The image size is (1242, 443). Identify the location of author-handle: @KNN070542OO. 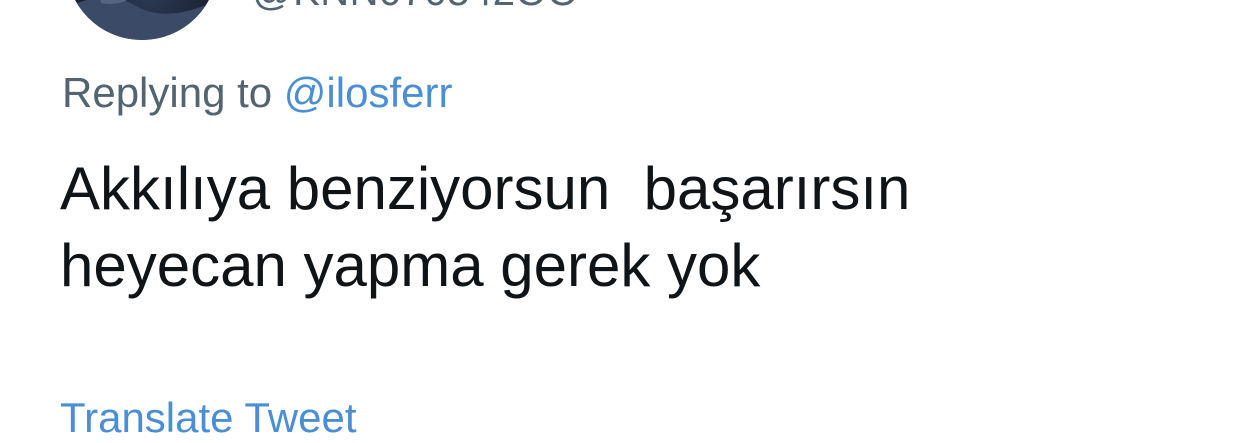
(415, 7).